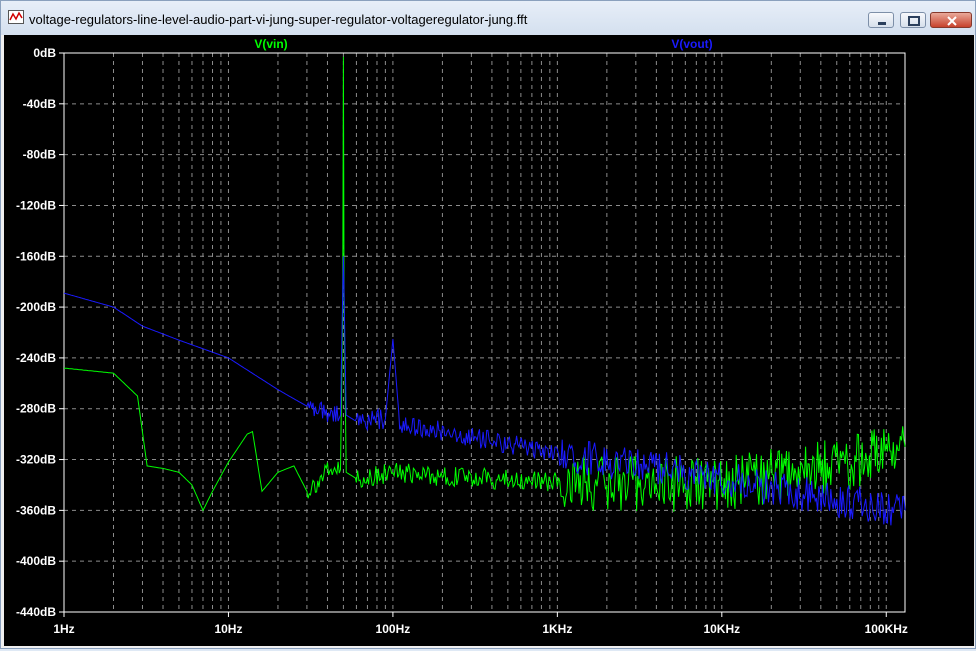 The width and height of the screenshot is (976, 651). Describe the element at coordinates (557, 629) in the screenshot. I see `x-tick-label: 1KHz` at that location.